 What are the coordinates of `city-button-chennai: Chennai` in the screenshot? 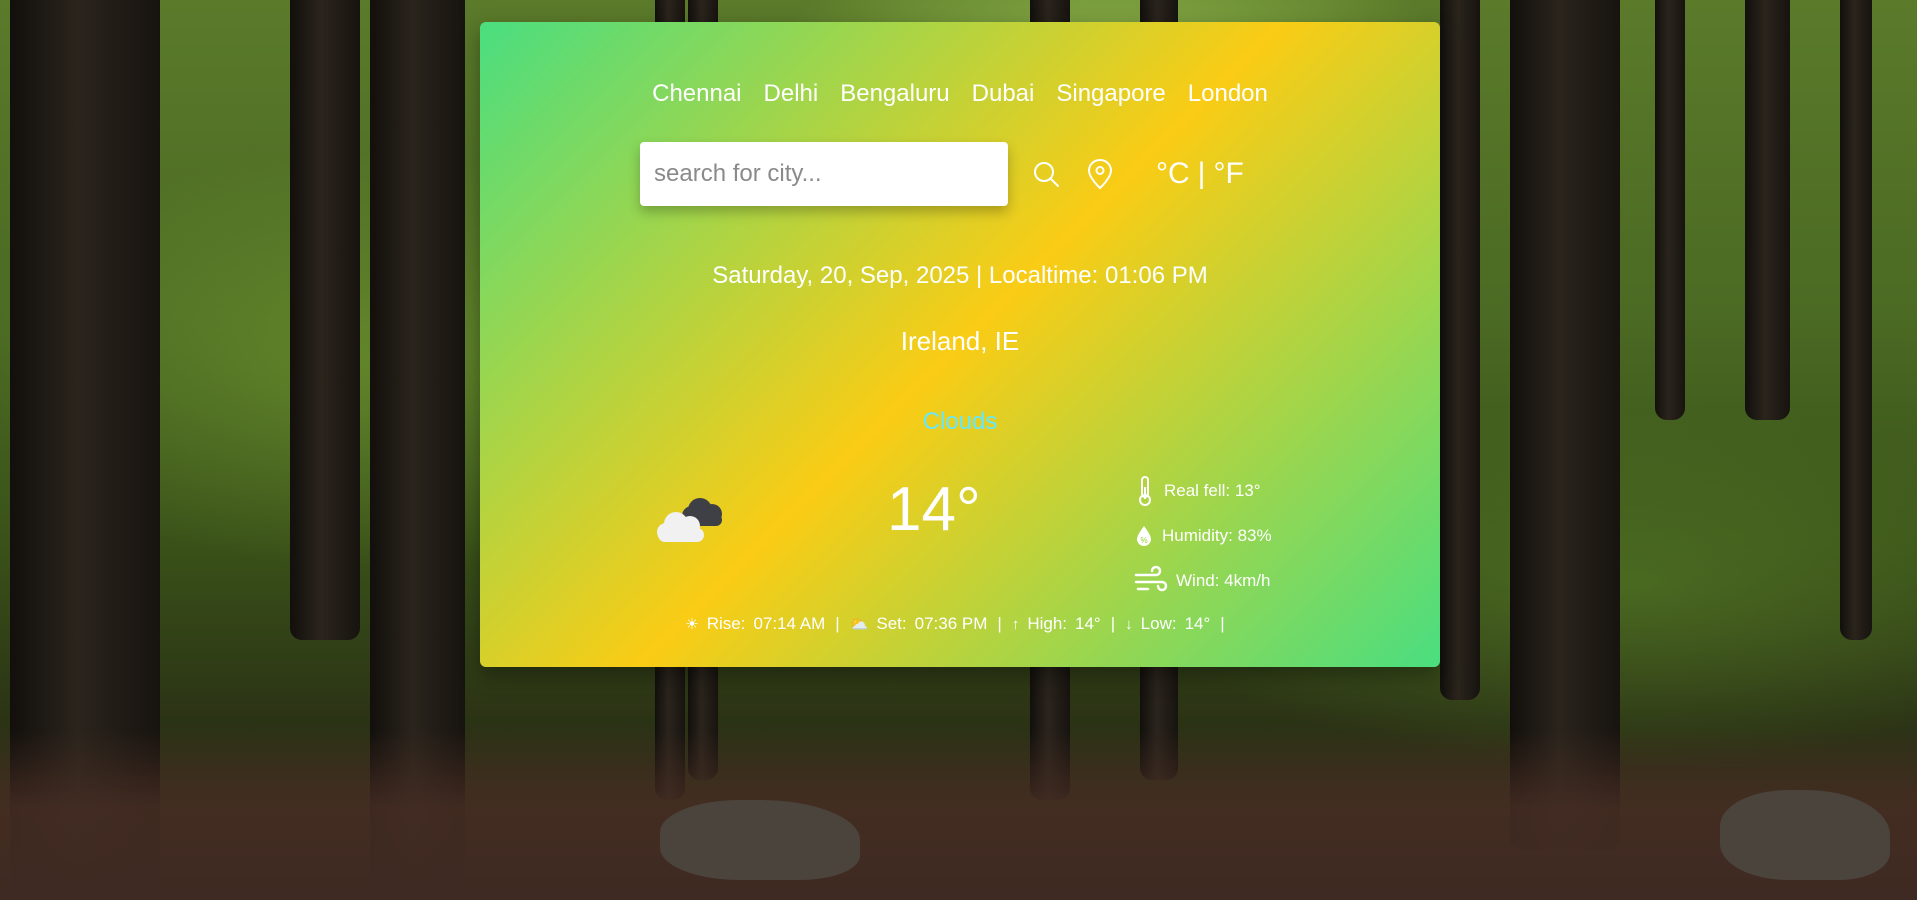 It's located at (696, 94).